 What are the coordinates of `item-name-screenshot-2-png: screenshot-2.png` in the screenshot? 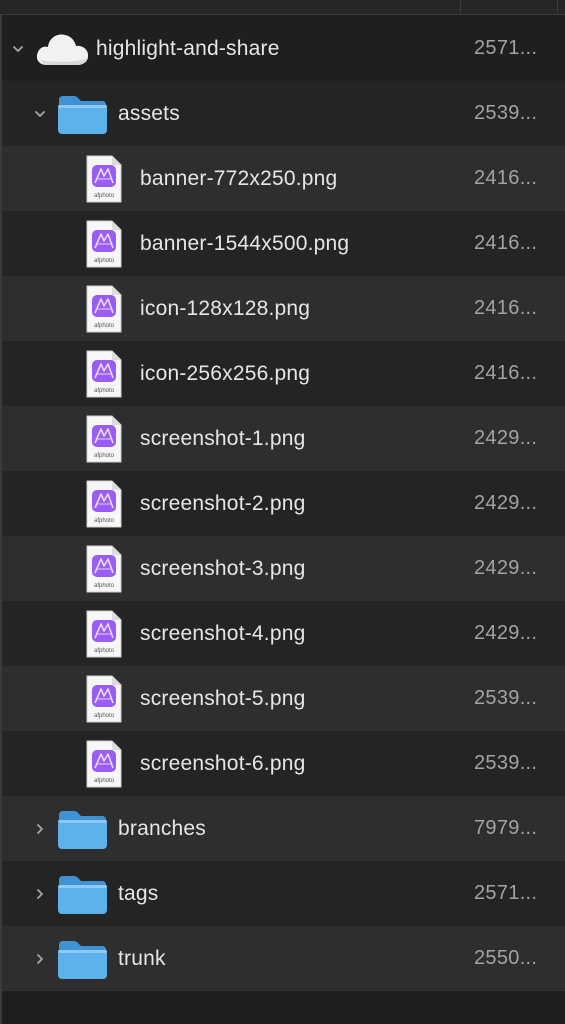 It's located at (223, 503).